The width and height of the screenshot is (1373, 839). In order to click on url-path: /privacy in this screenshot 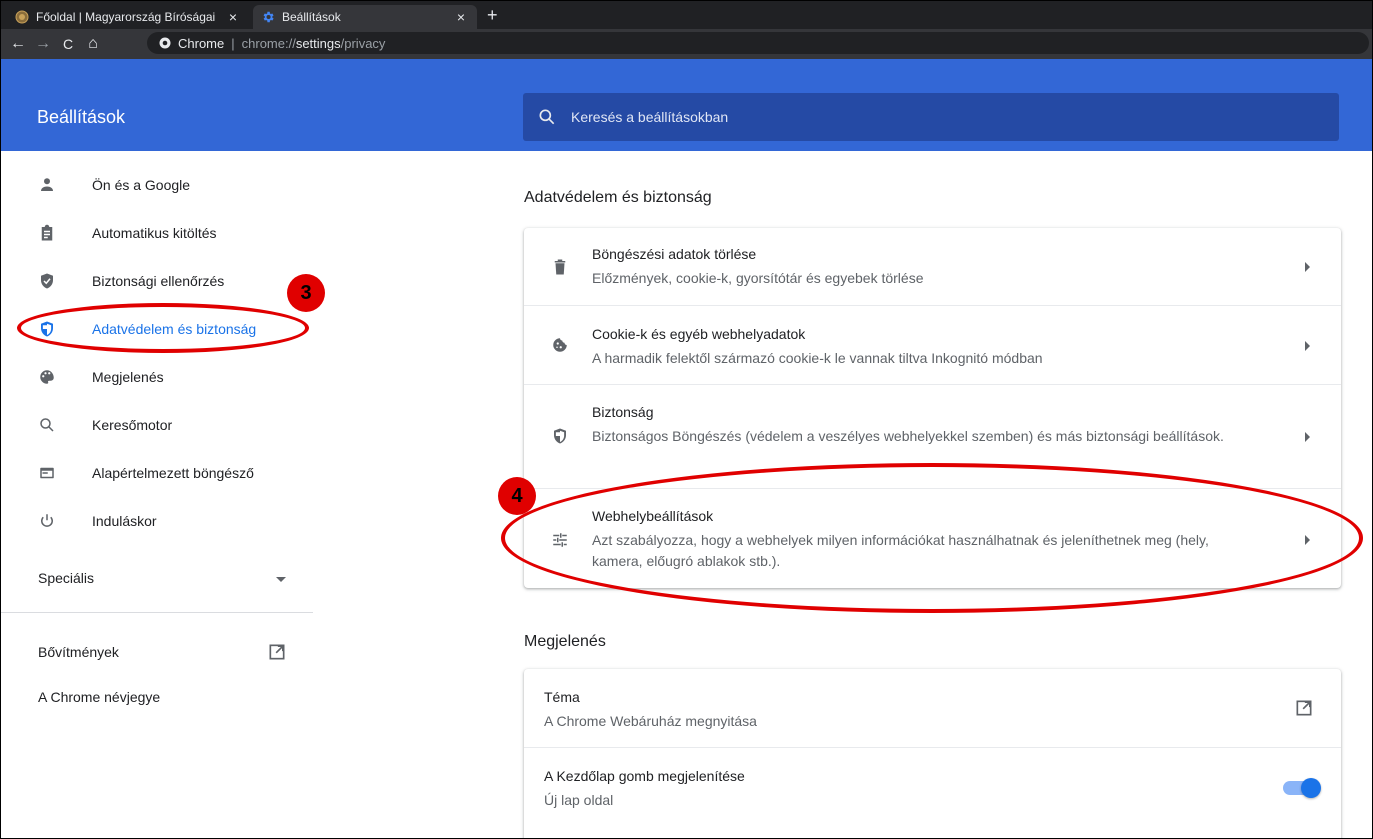, I will do `click(363, 43)`.